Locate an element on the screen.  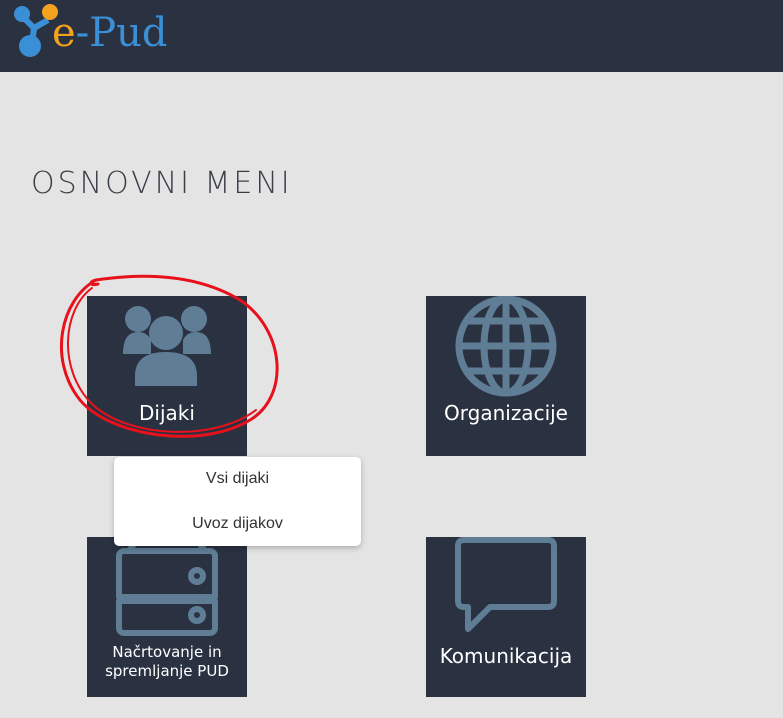
tile-komunikacija-label: Komunikacija is located at coordinates (506, 656).